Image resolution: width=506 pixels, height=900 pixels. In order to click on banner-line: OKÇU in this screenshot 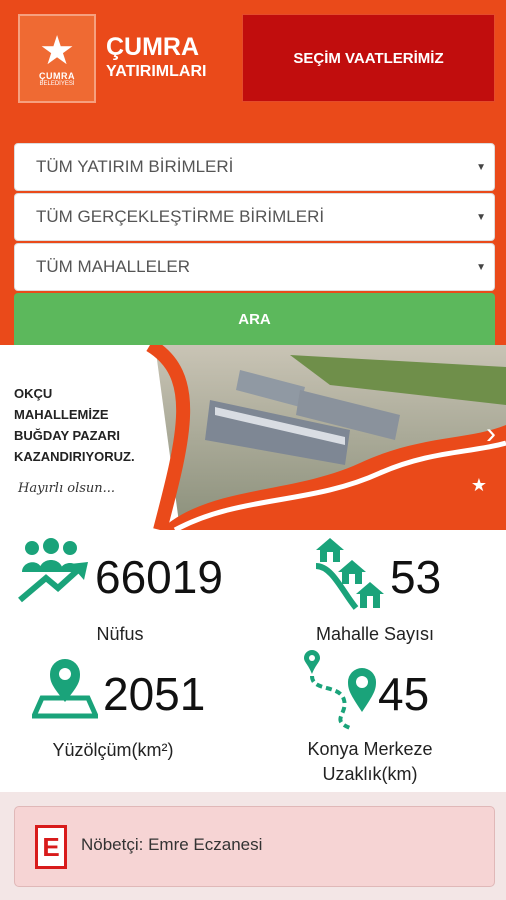, I will do `click(33, 393)`.